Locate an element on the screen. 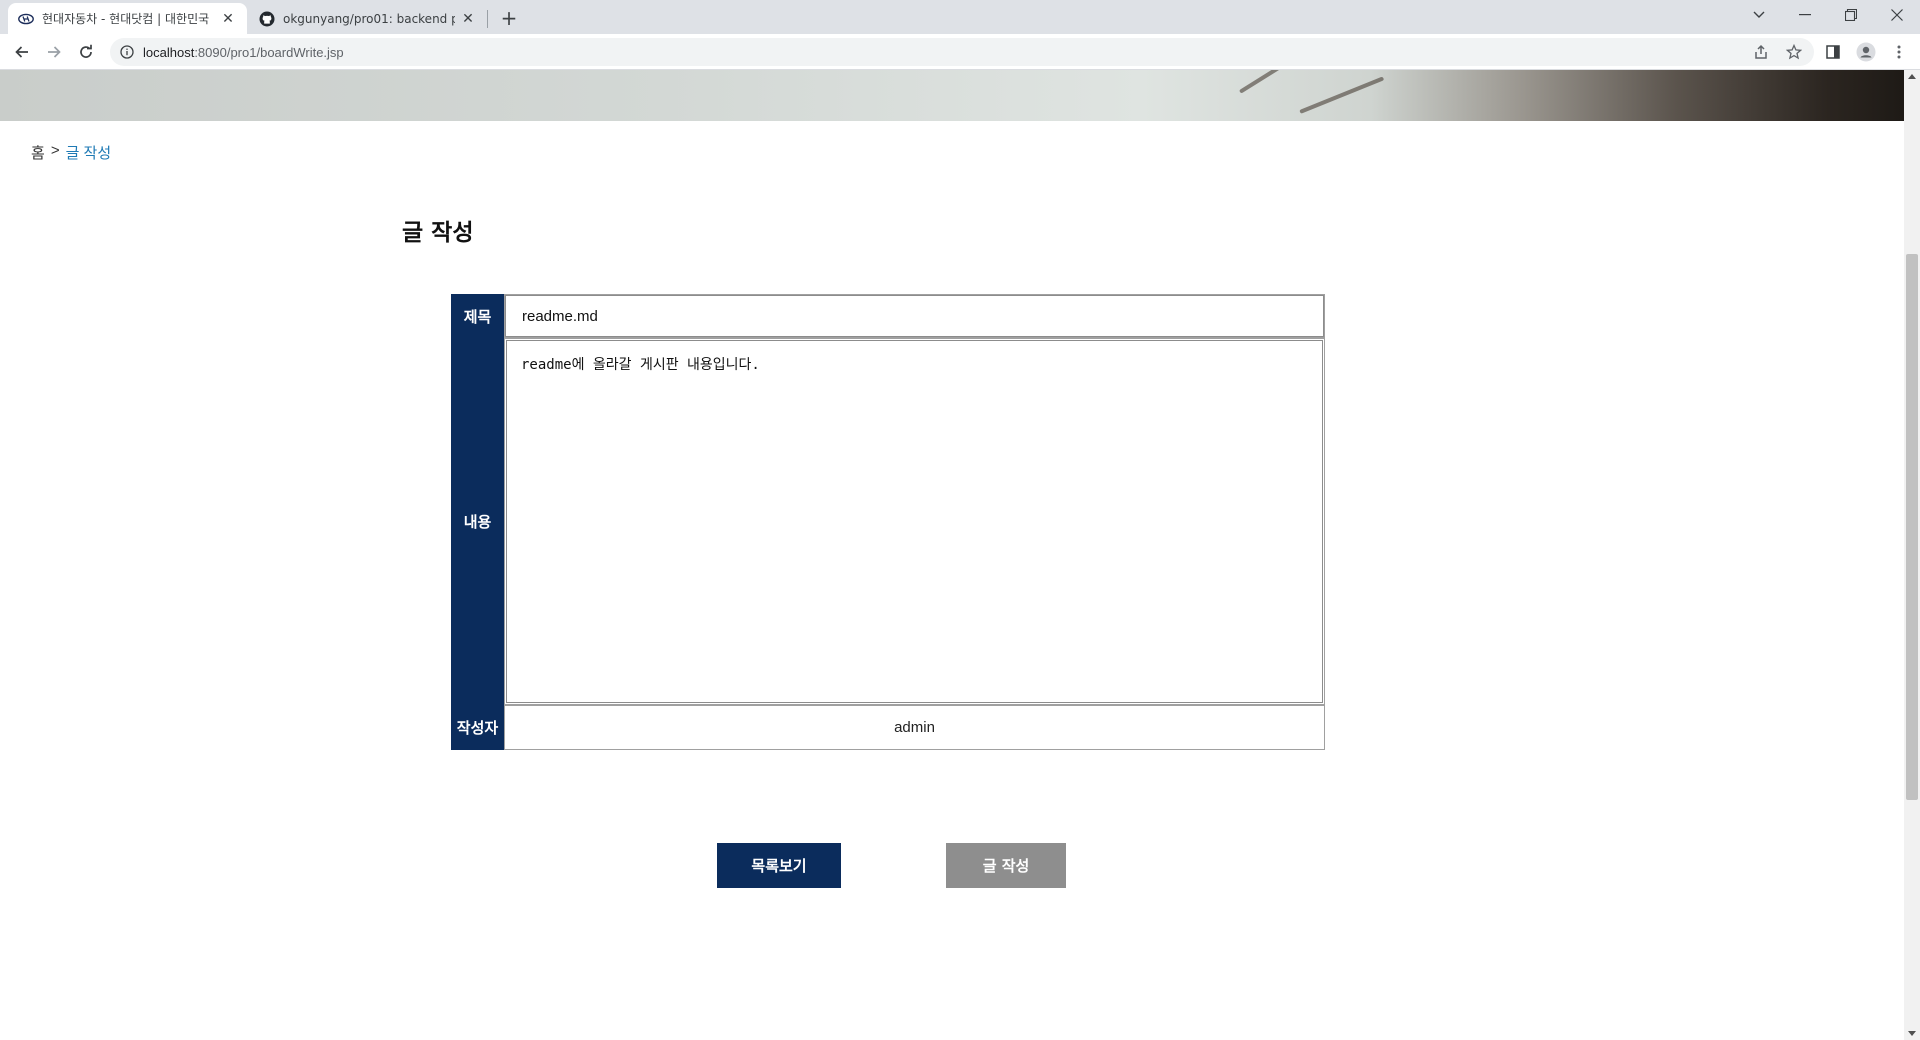  breadcrumb-current: 글 작성 is located at coordinates (88, 153).